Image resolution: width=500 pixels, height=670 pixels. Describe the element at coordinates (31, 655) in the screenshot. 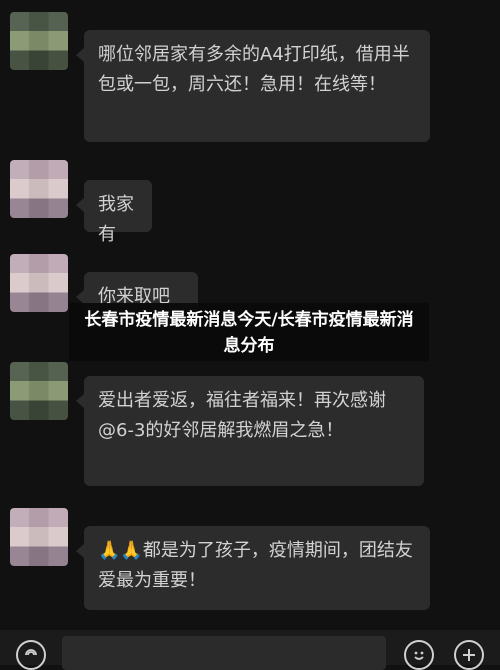

I see `voice-icon` at that location.